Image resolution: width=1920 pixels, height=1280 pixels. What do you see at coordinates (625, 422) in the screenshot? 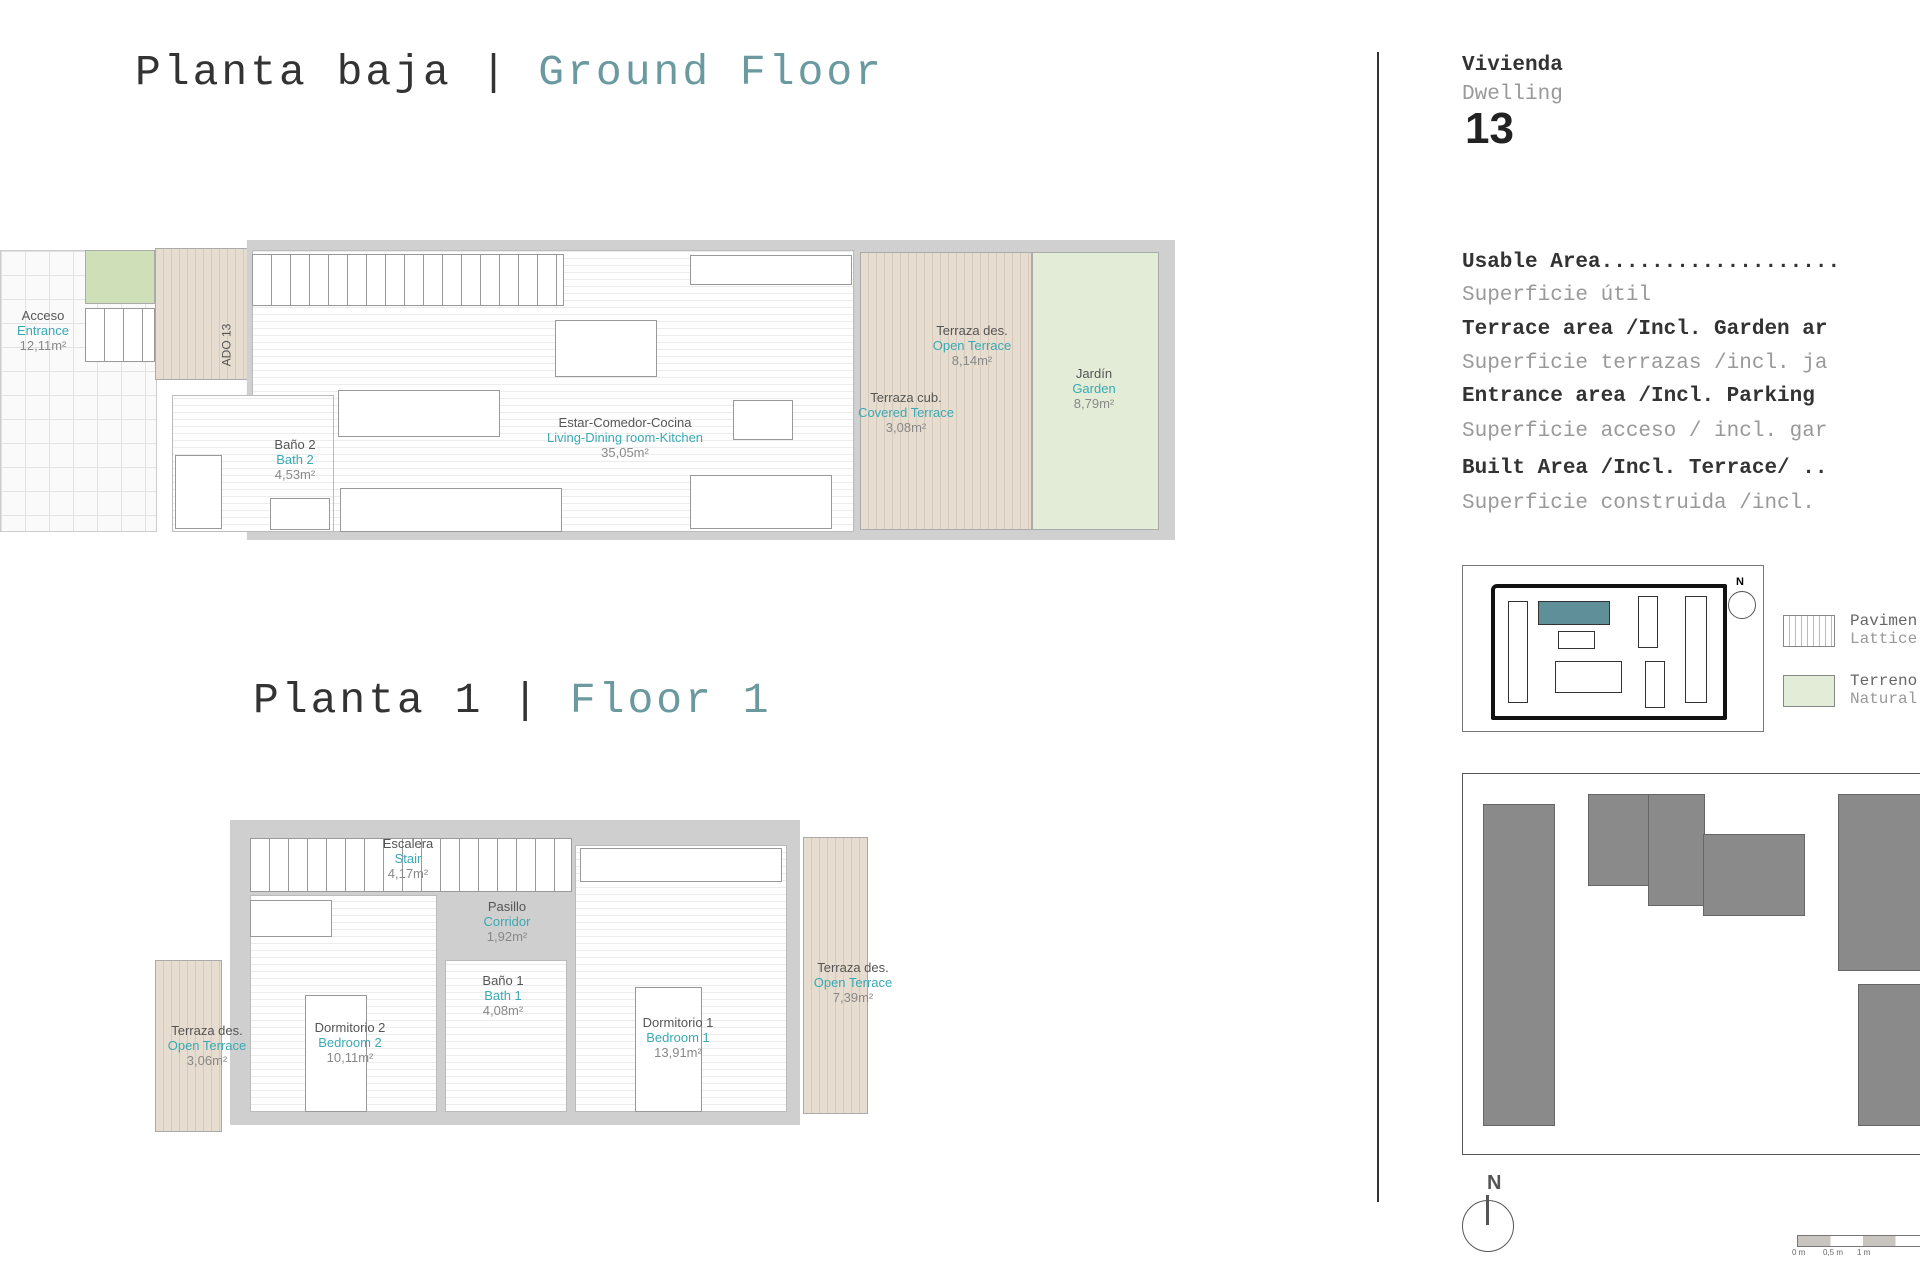
I see `room-name-es: Estar-Comedor-Cocina` at bounding box center [625, 422].